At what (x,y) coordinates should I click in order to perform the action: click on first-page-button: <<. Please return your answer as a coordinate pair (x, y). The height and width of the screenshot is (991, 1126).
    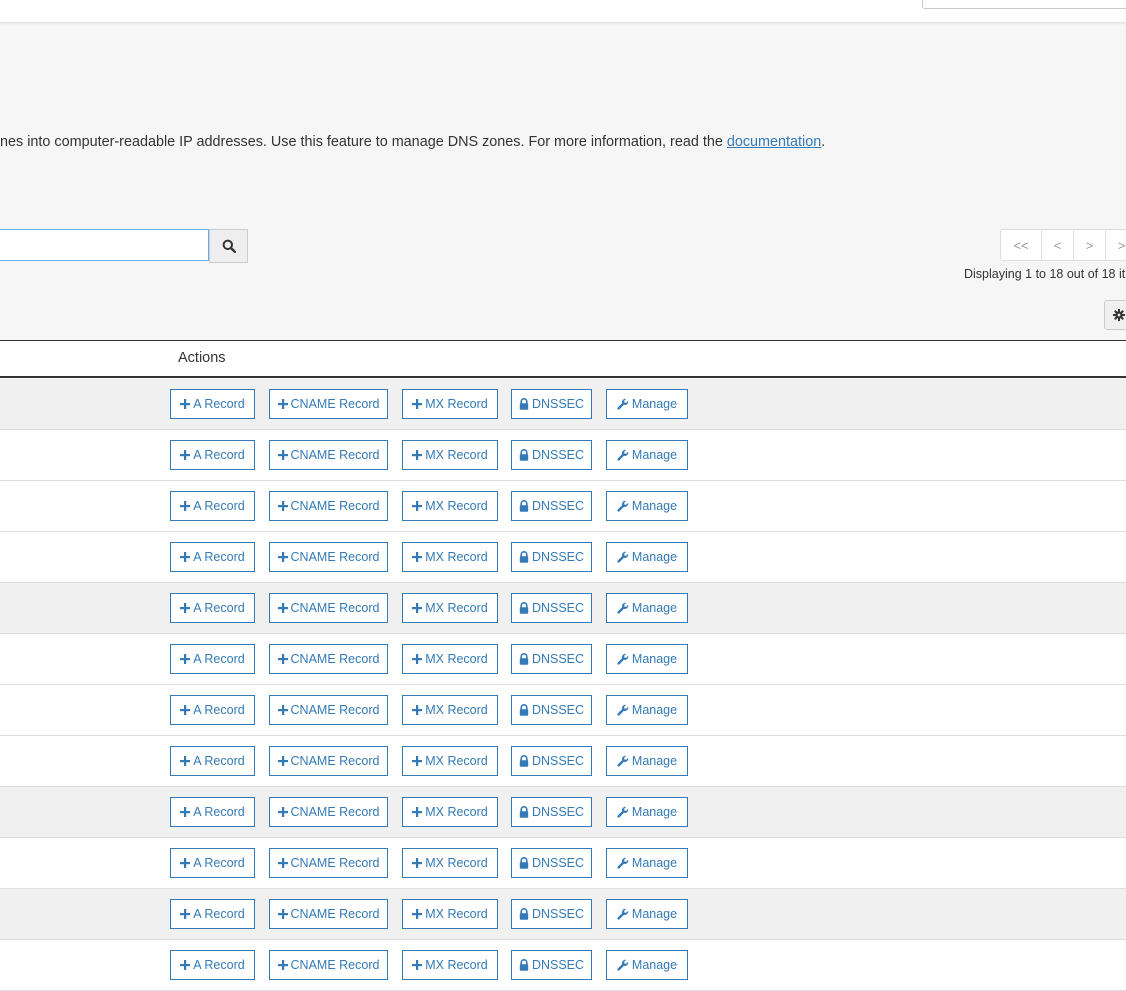
    Looking at the image, I should click on (1021, 245).